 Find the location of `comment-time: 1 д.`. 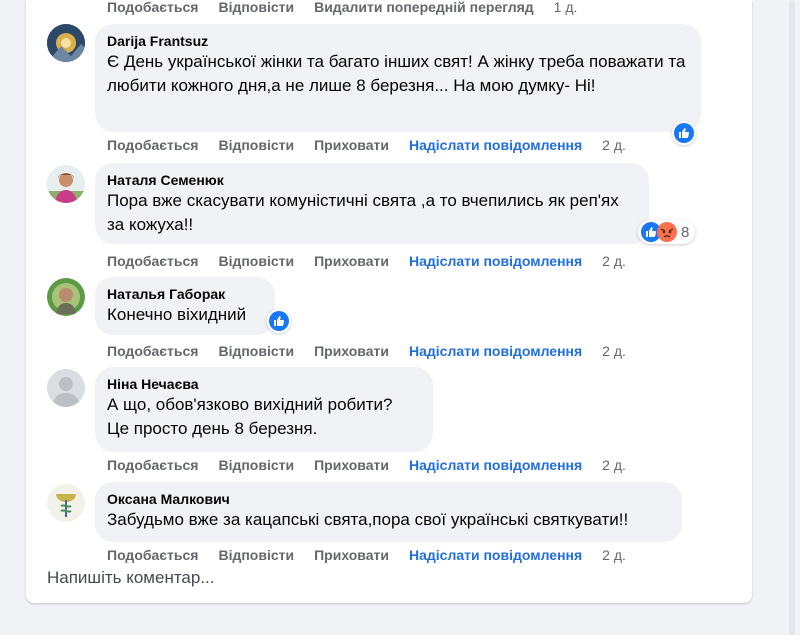

comment-time: 1 д. is located at coordinates (566, 7).